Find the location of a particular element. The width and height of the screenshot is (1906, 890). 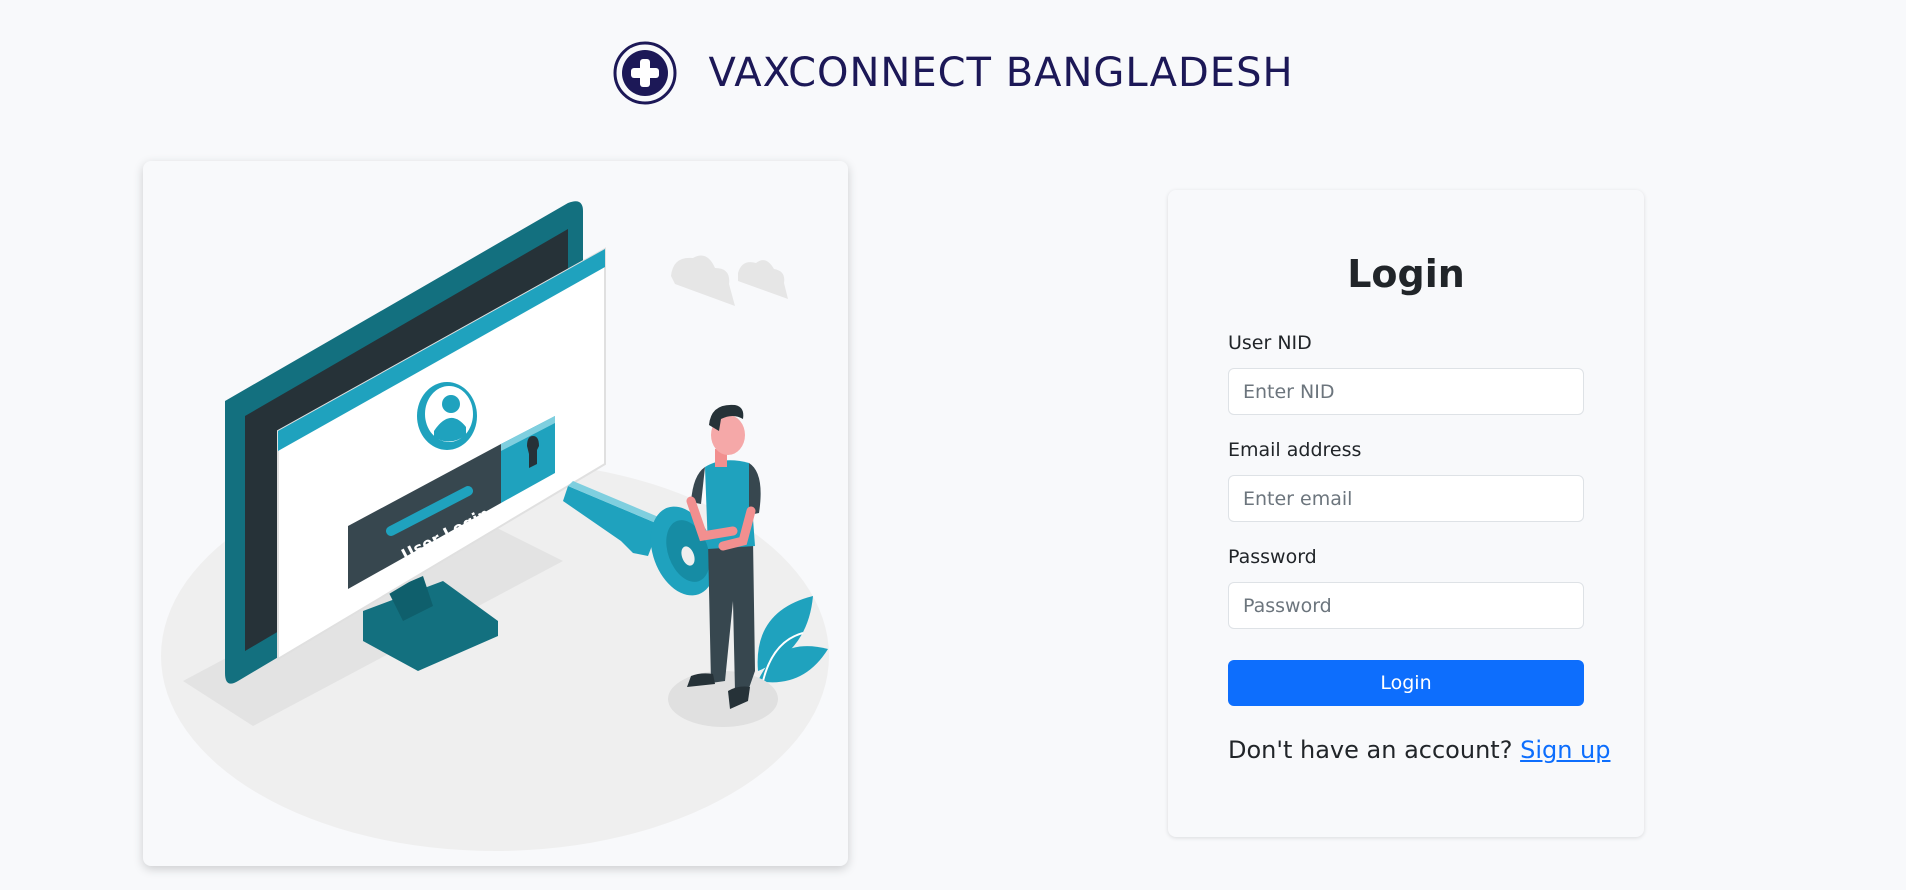

cloud-icon is located at coordinates (729, 280).